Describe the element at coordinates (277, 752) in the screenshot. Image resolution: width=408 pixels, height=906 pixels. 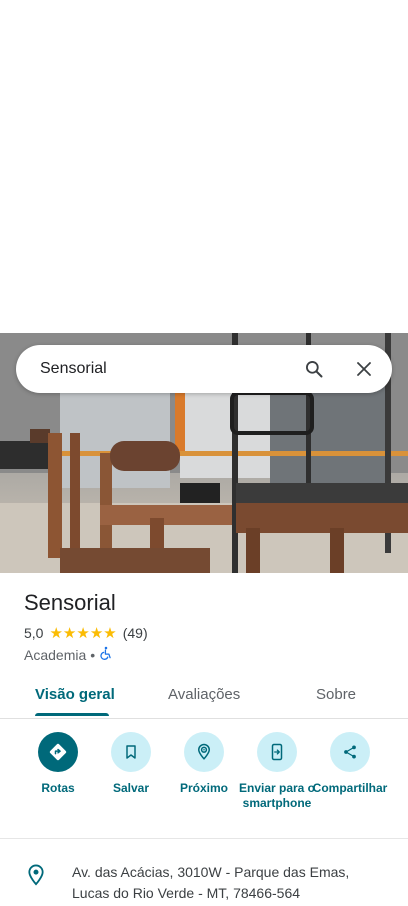
I see `send-to-phone-icon` at that location.